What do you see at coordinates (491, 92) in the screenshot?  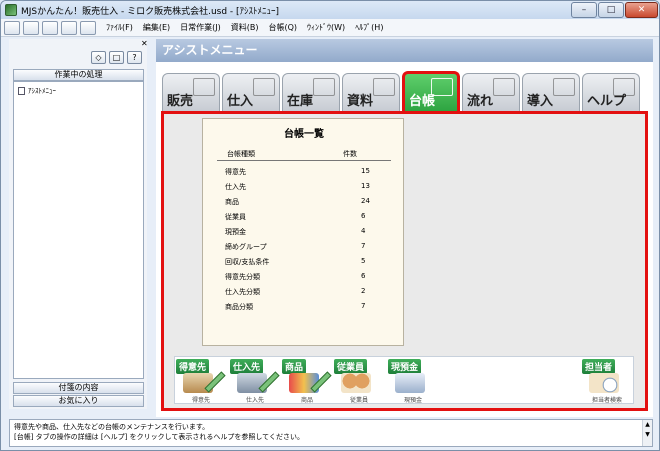 I see `tab-flow: 流れ` at bounding box center [491, 92].